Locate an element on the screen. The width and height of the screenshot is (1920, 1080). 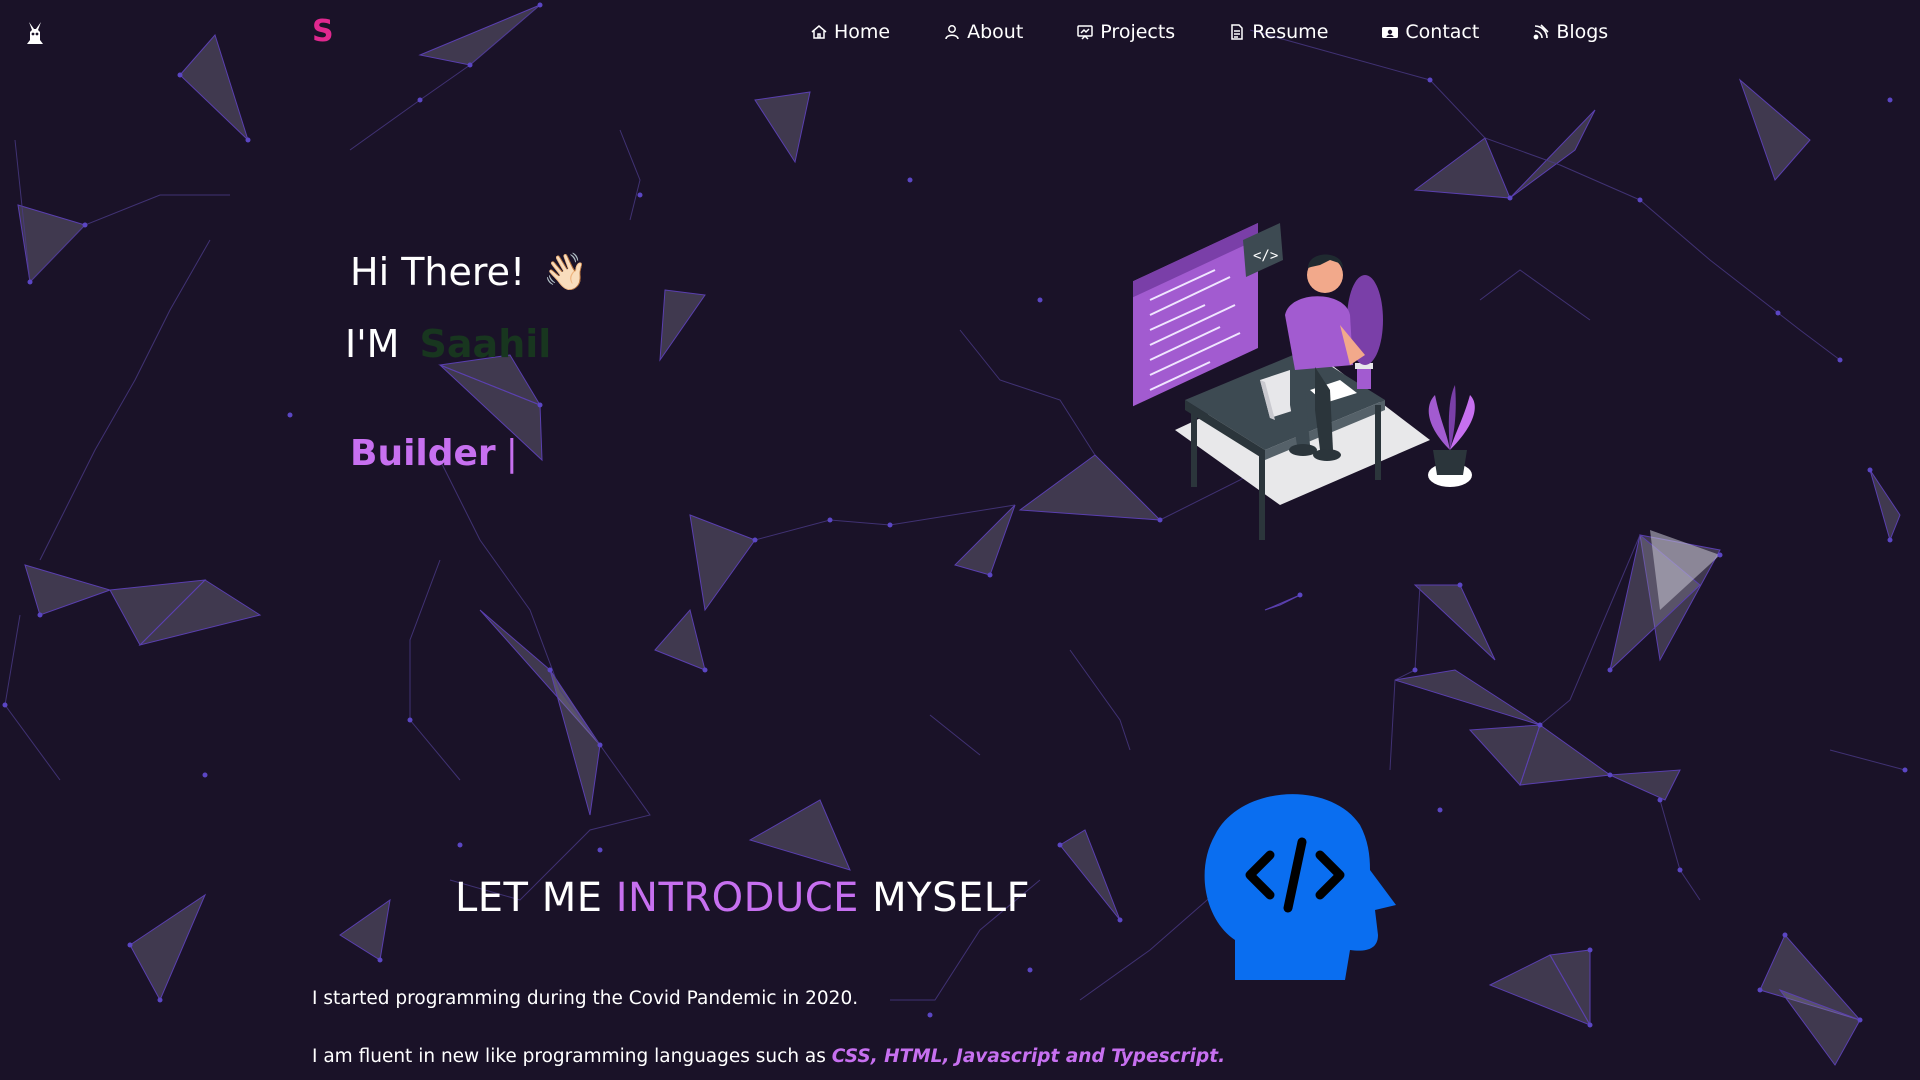
nav-resume-label: Resume is located at coordinates (1290, 32).